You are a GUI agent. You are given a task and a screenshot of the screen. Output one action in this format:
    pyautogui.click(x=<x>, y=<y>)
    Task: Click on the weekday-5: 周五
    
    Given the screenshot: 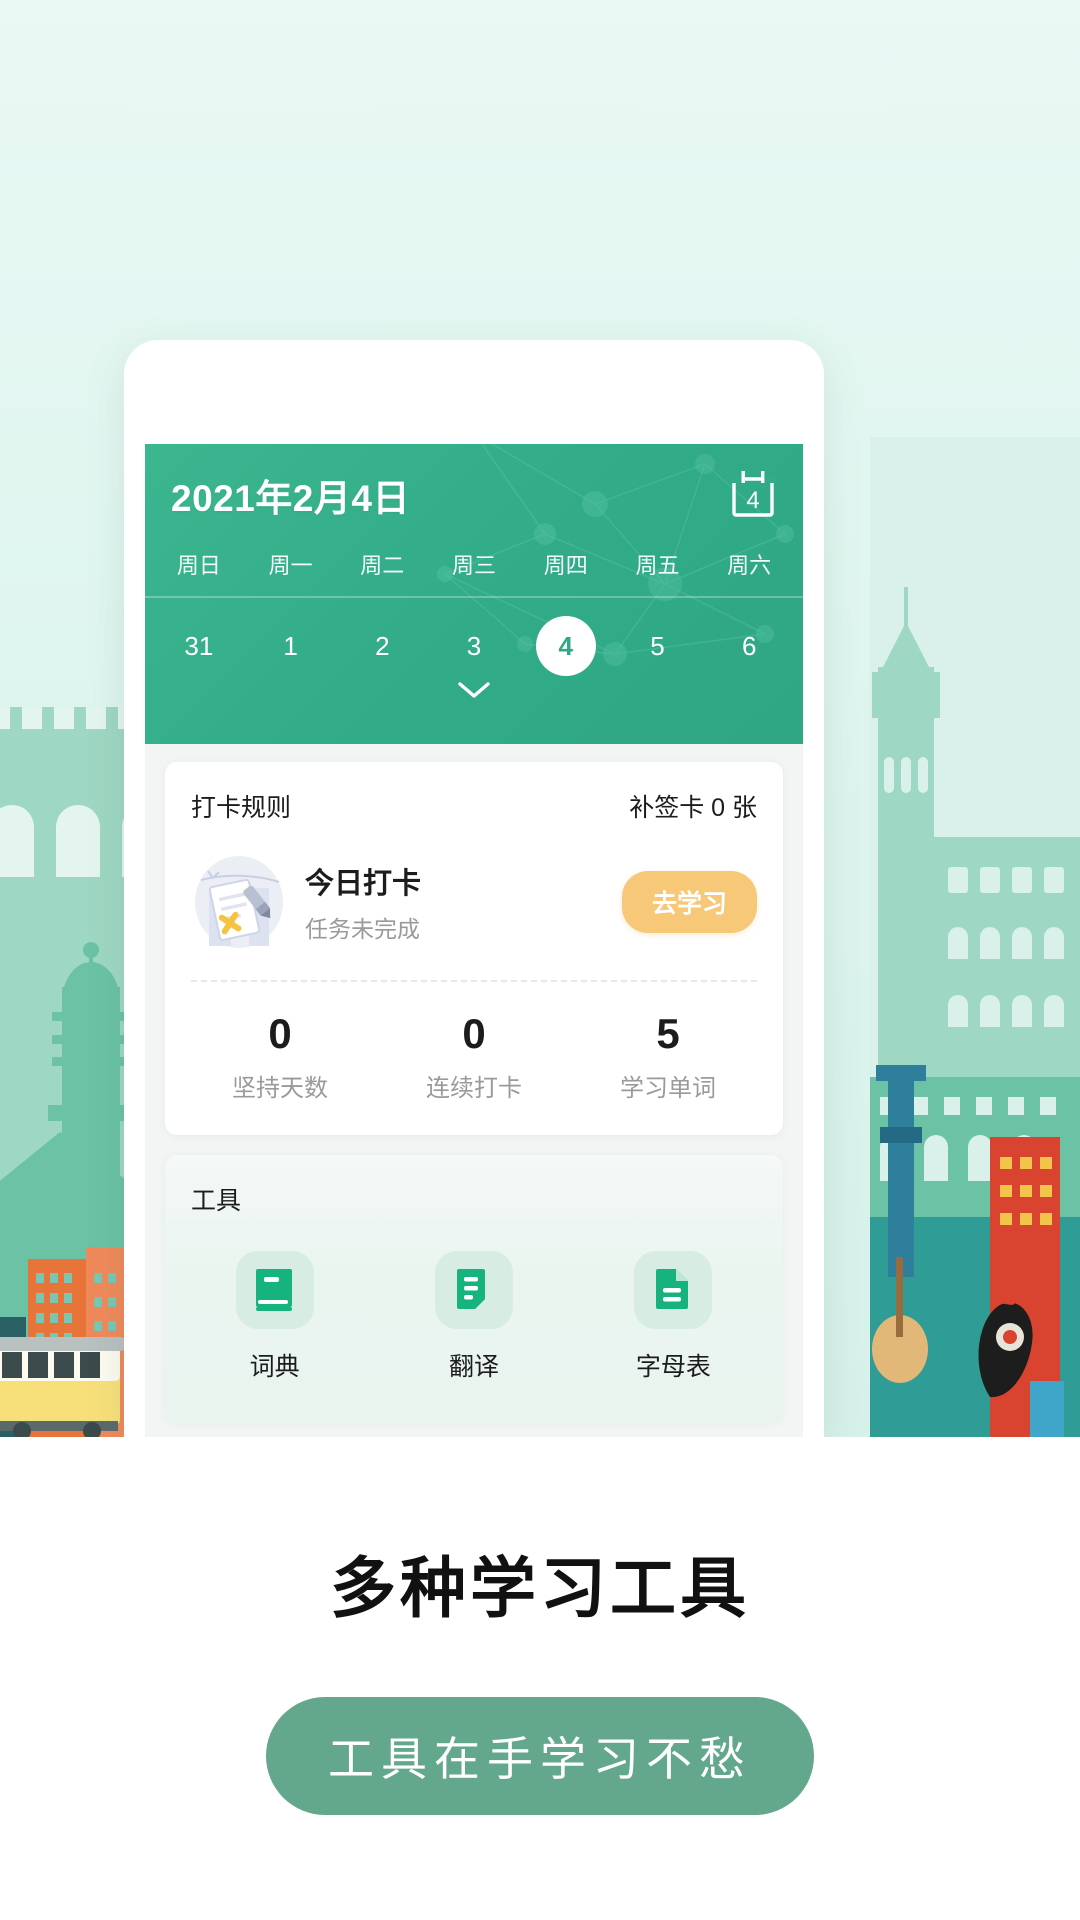 What is the action you would take?
    pyautogui.click(x=657, y=565)
    